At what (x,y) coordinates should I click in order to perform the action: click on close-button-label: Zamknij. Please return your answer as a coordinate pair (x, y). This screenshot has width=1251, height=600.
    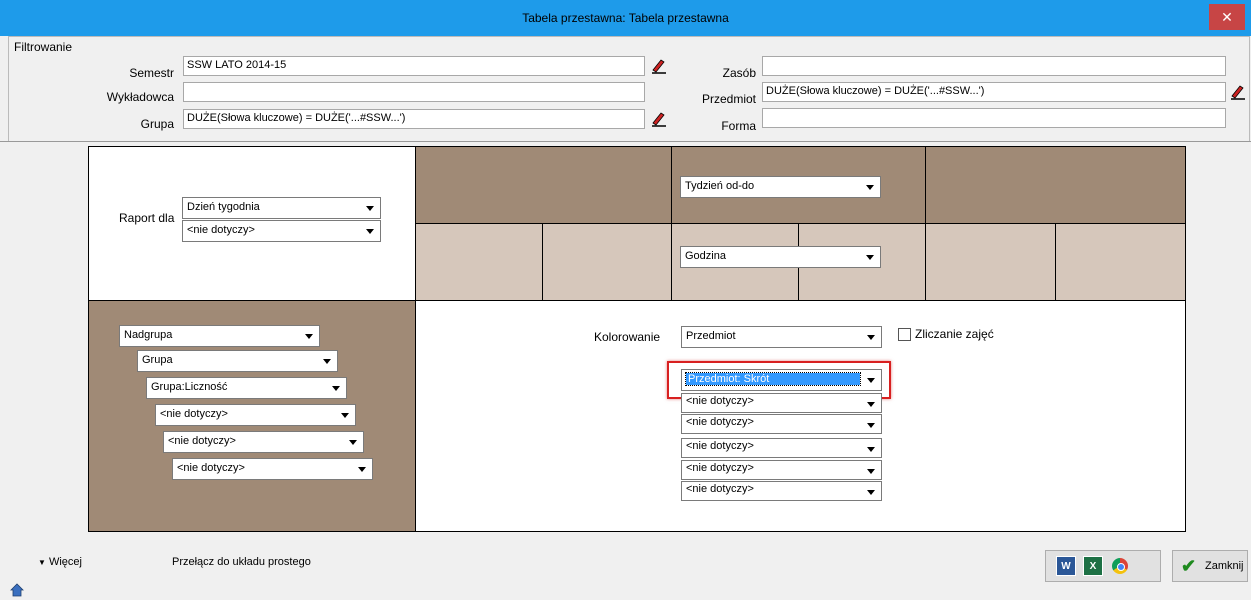
    Looking at the image, I should click on (1224, 566).